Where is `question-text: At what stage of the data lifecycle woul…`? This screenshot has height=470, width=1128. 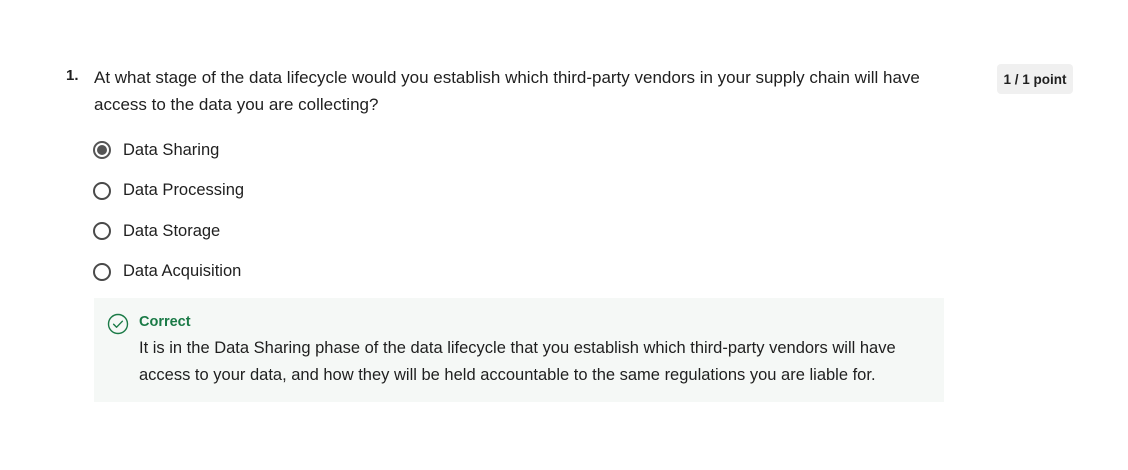
question-text: At what stage of the data lifecycle woul… is located at coordinates (507, 91).